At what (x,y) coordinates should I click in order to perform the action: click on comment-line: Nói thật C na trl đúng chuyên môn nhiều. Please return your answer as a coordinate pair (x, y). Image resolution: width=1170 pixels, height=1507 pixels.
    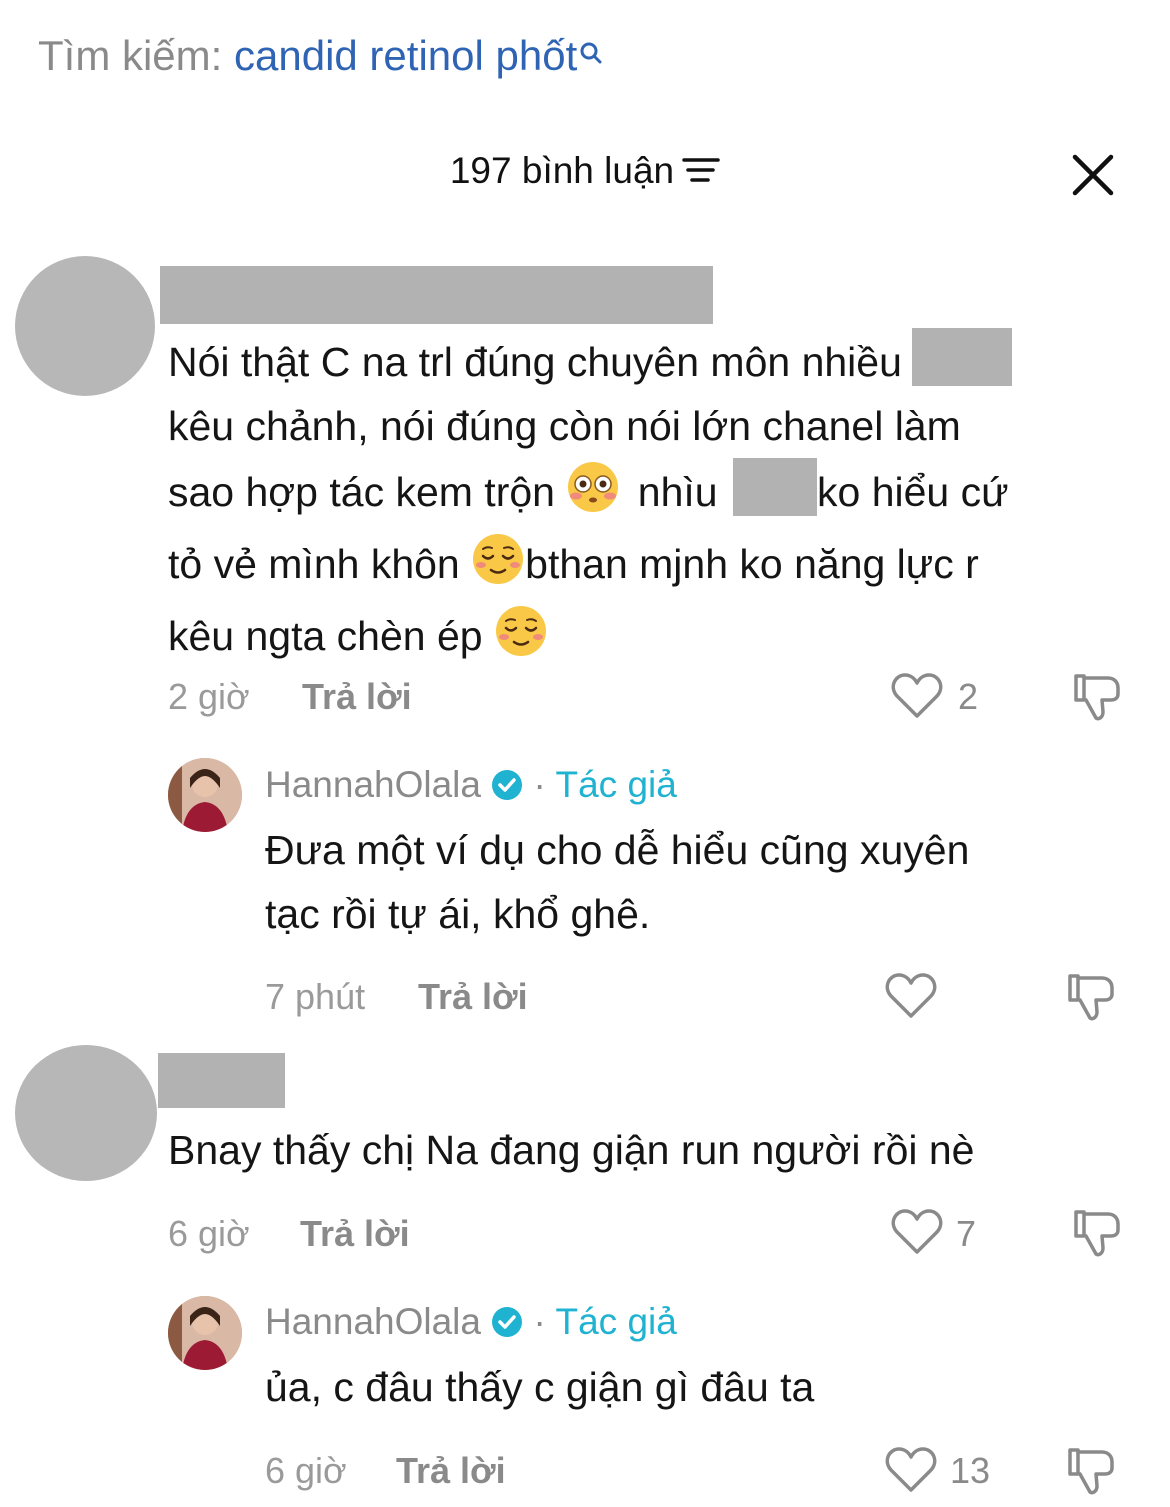
    Looking at the image, I should click on (535, 362).